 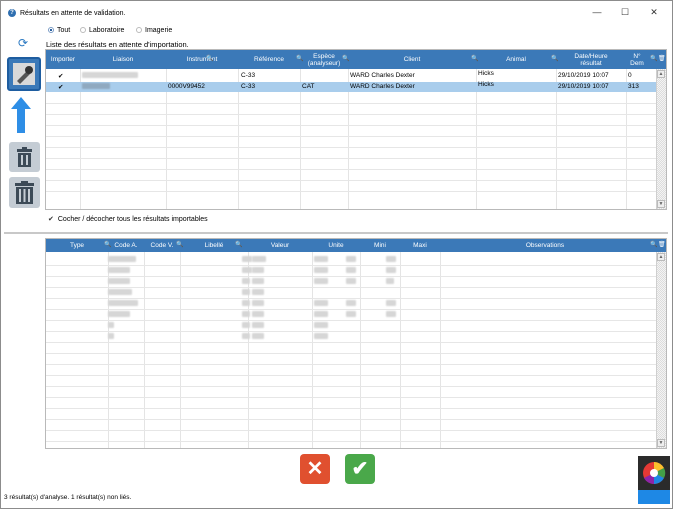 I want to click on filter-tout: Tout, so click(x=59, y=30).